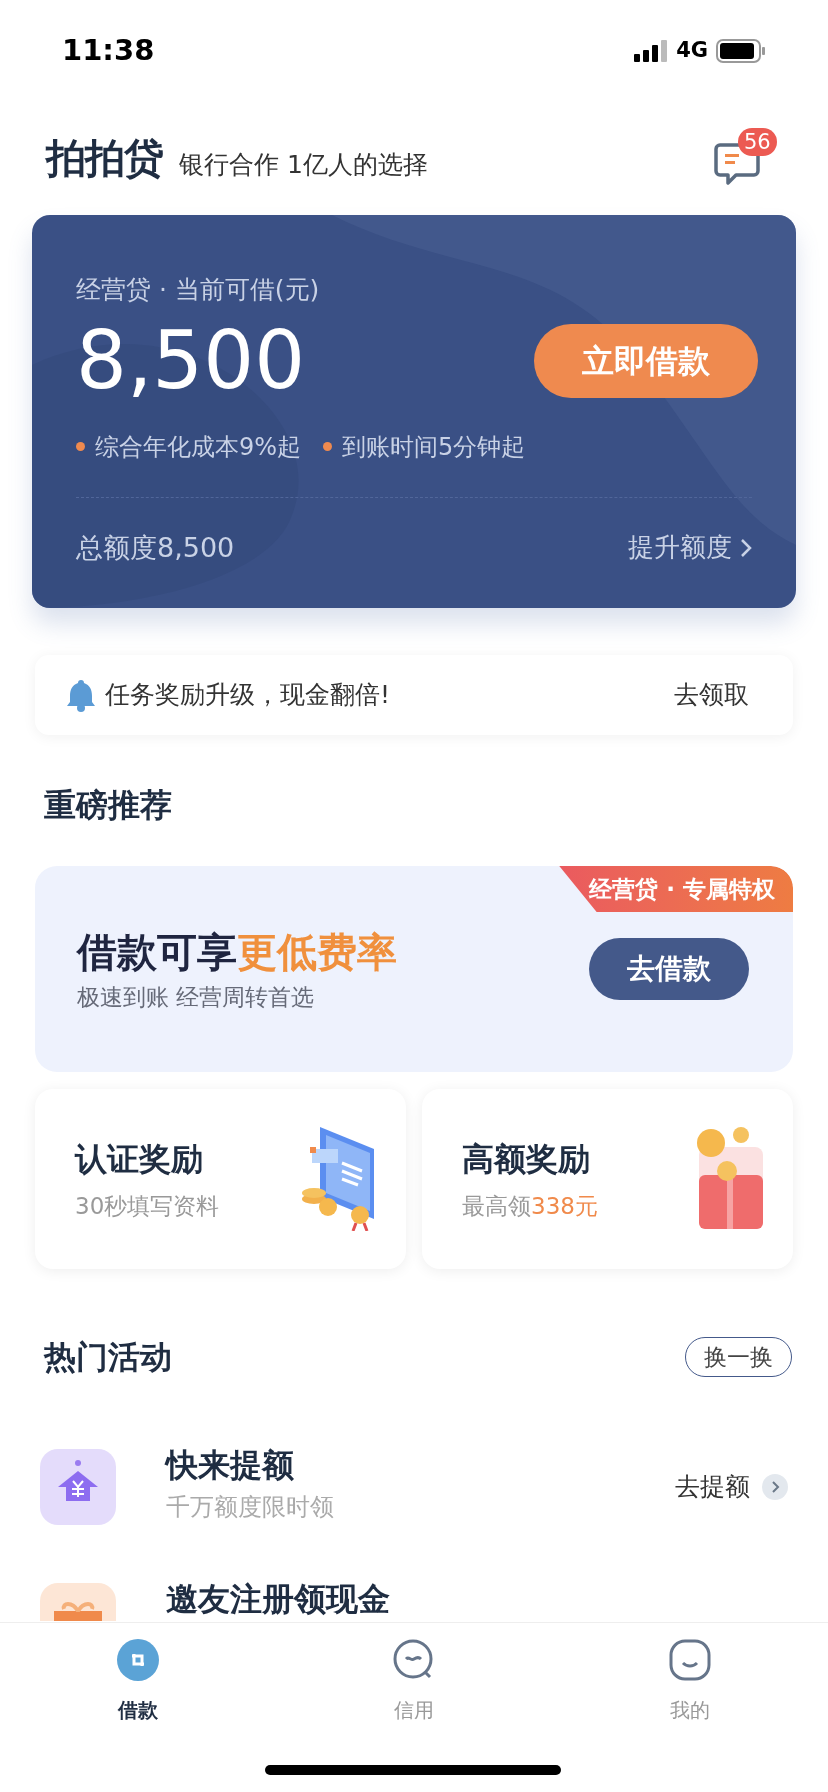 Image resolution: width=828 pixels, height=1792 pixels. What do you see at coordinates (741, 51) in the screenshot?
I see `battery-icon` at bounding box center [741, 51].